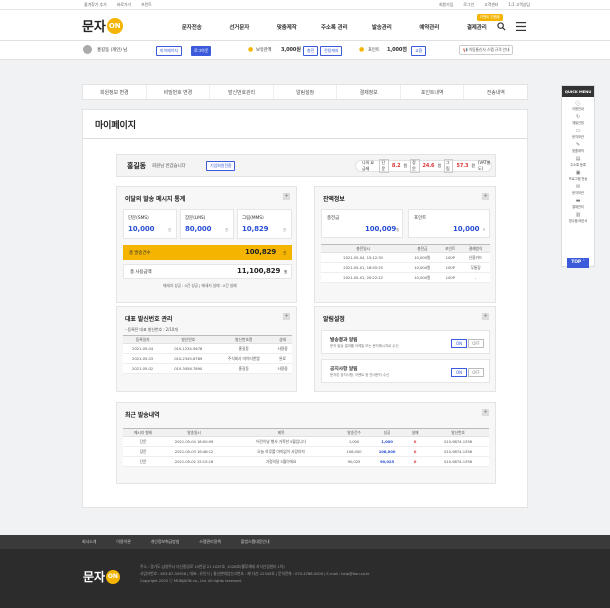  I want to click on total-amount-unit: 원, so click(286, 272).